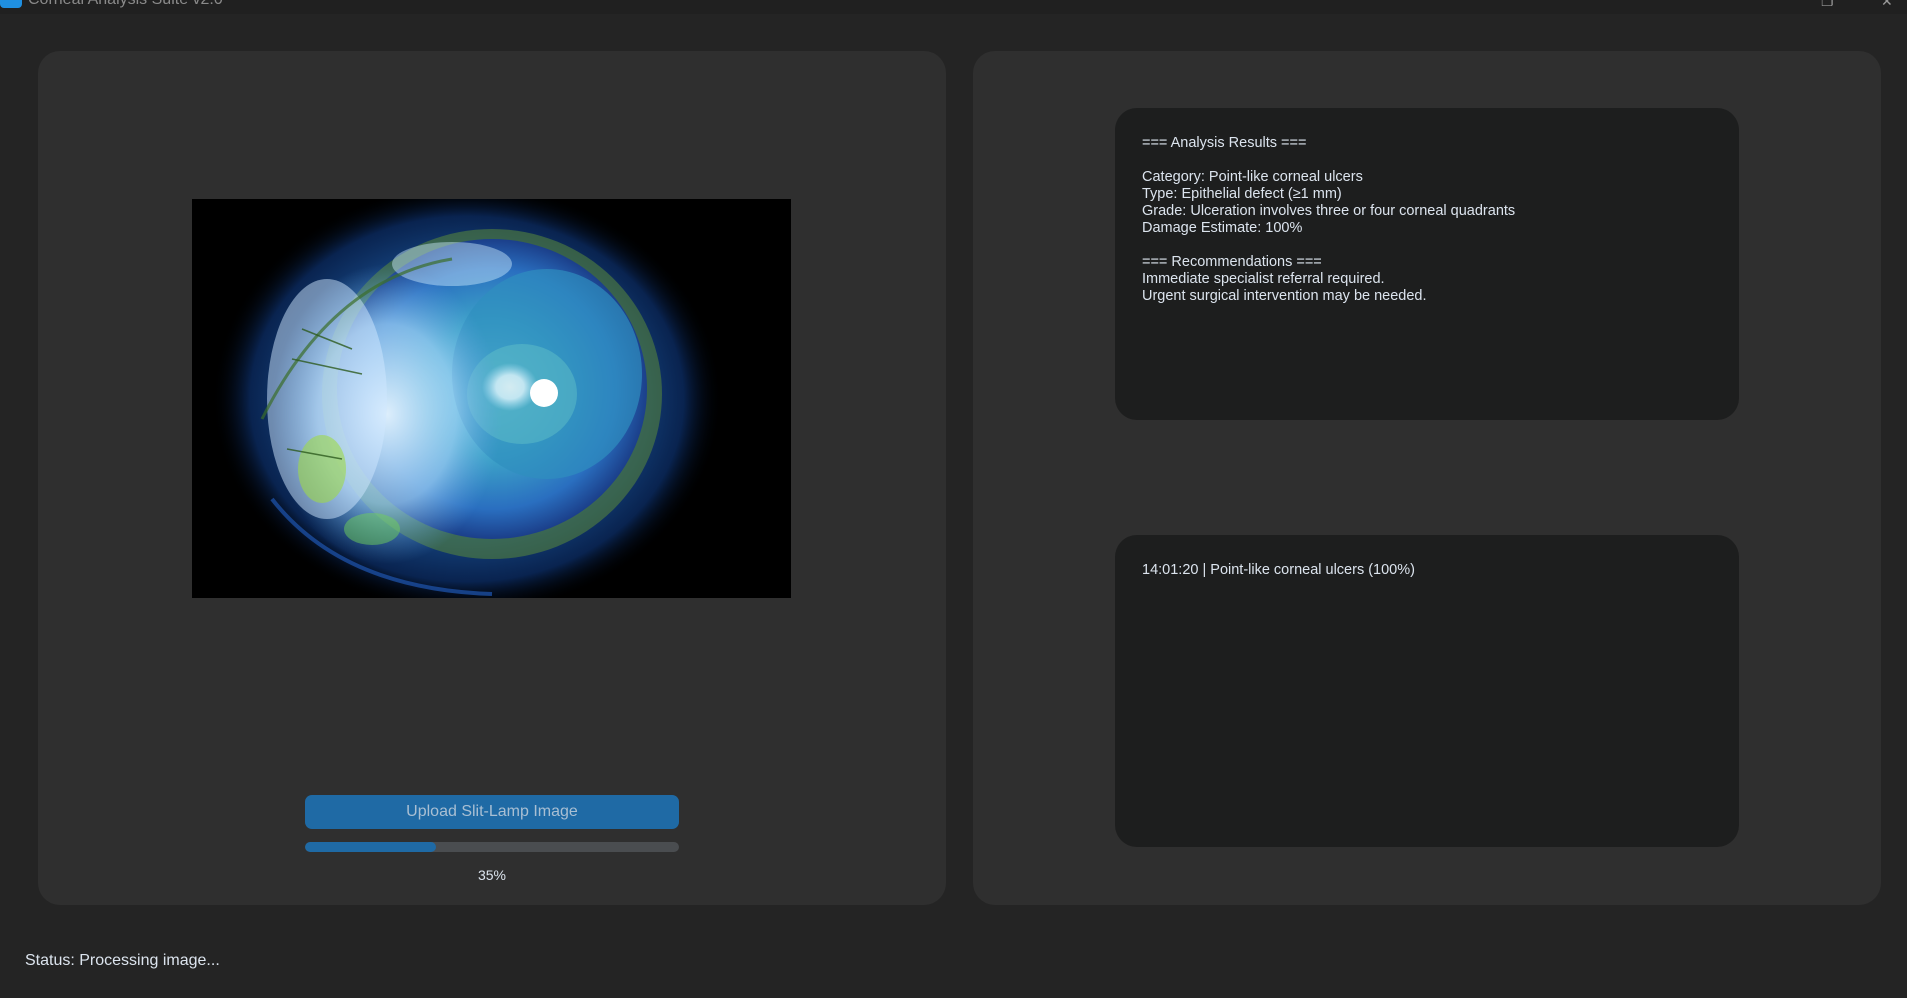 The image size is (1907, 998). I want to click on progress-bar-fill, so click(370, 847).